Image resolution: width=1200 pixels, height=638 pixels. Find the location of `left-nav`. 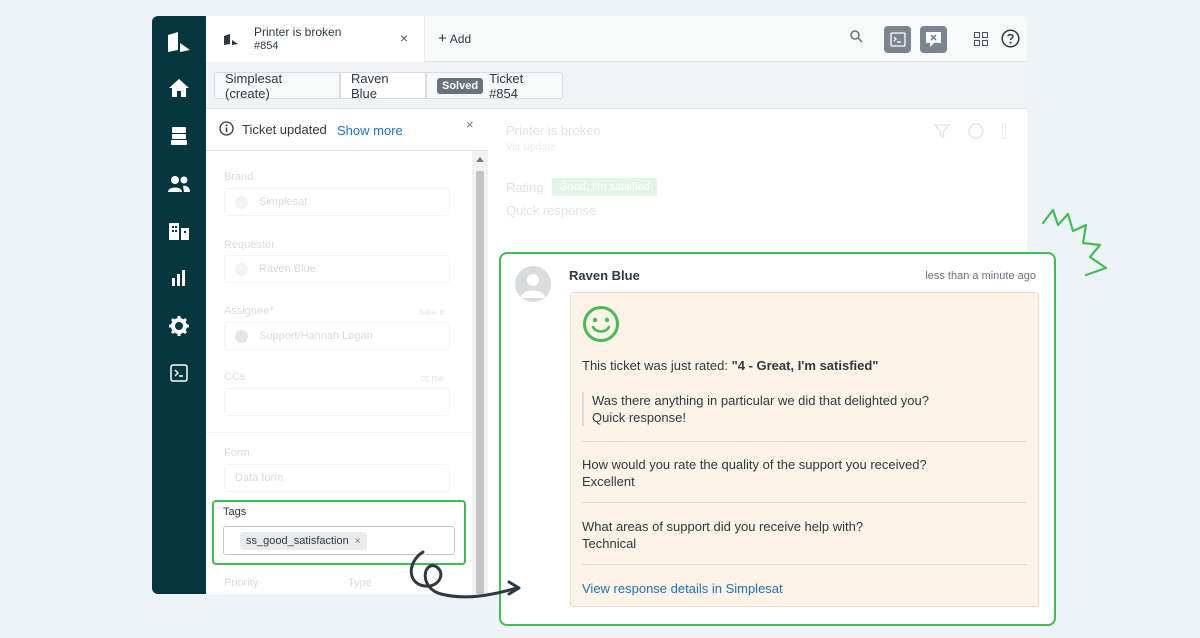

left-nav is located at coordinates (179, 305).